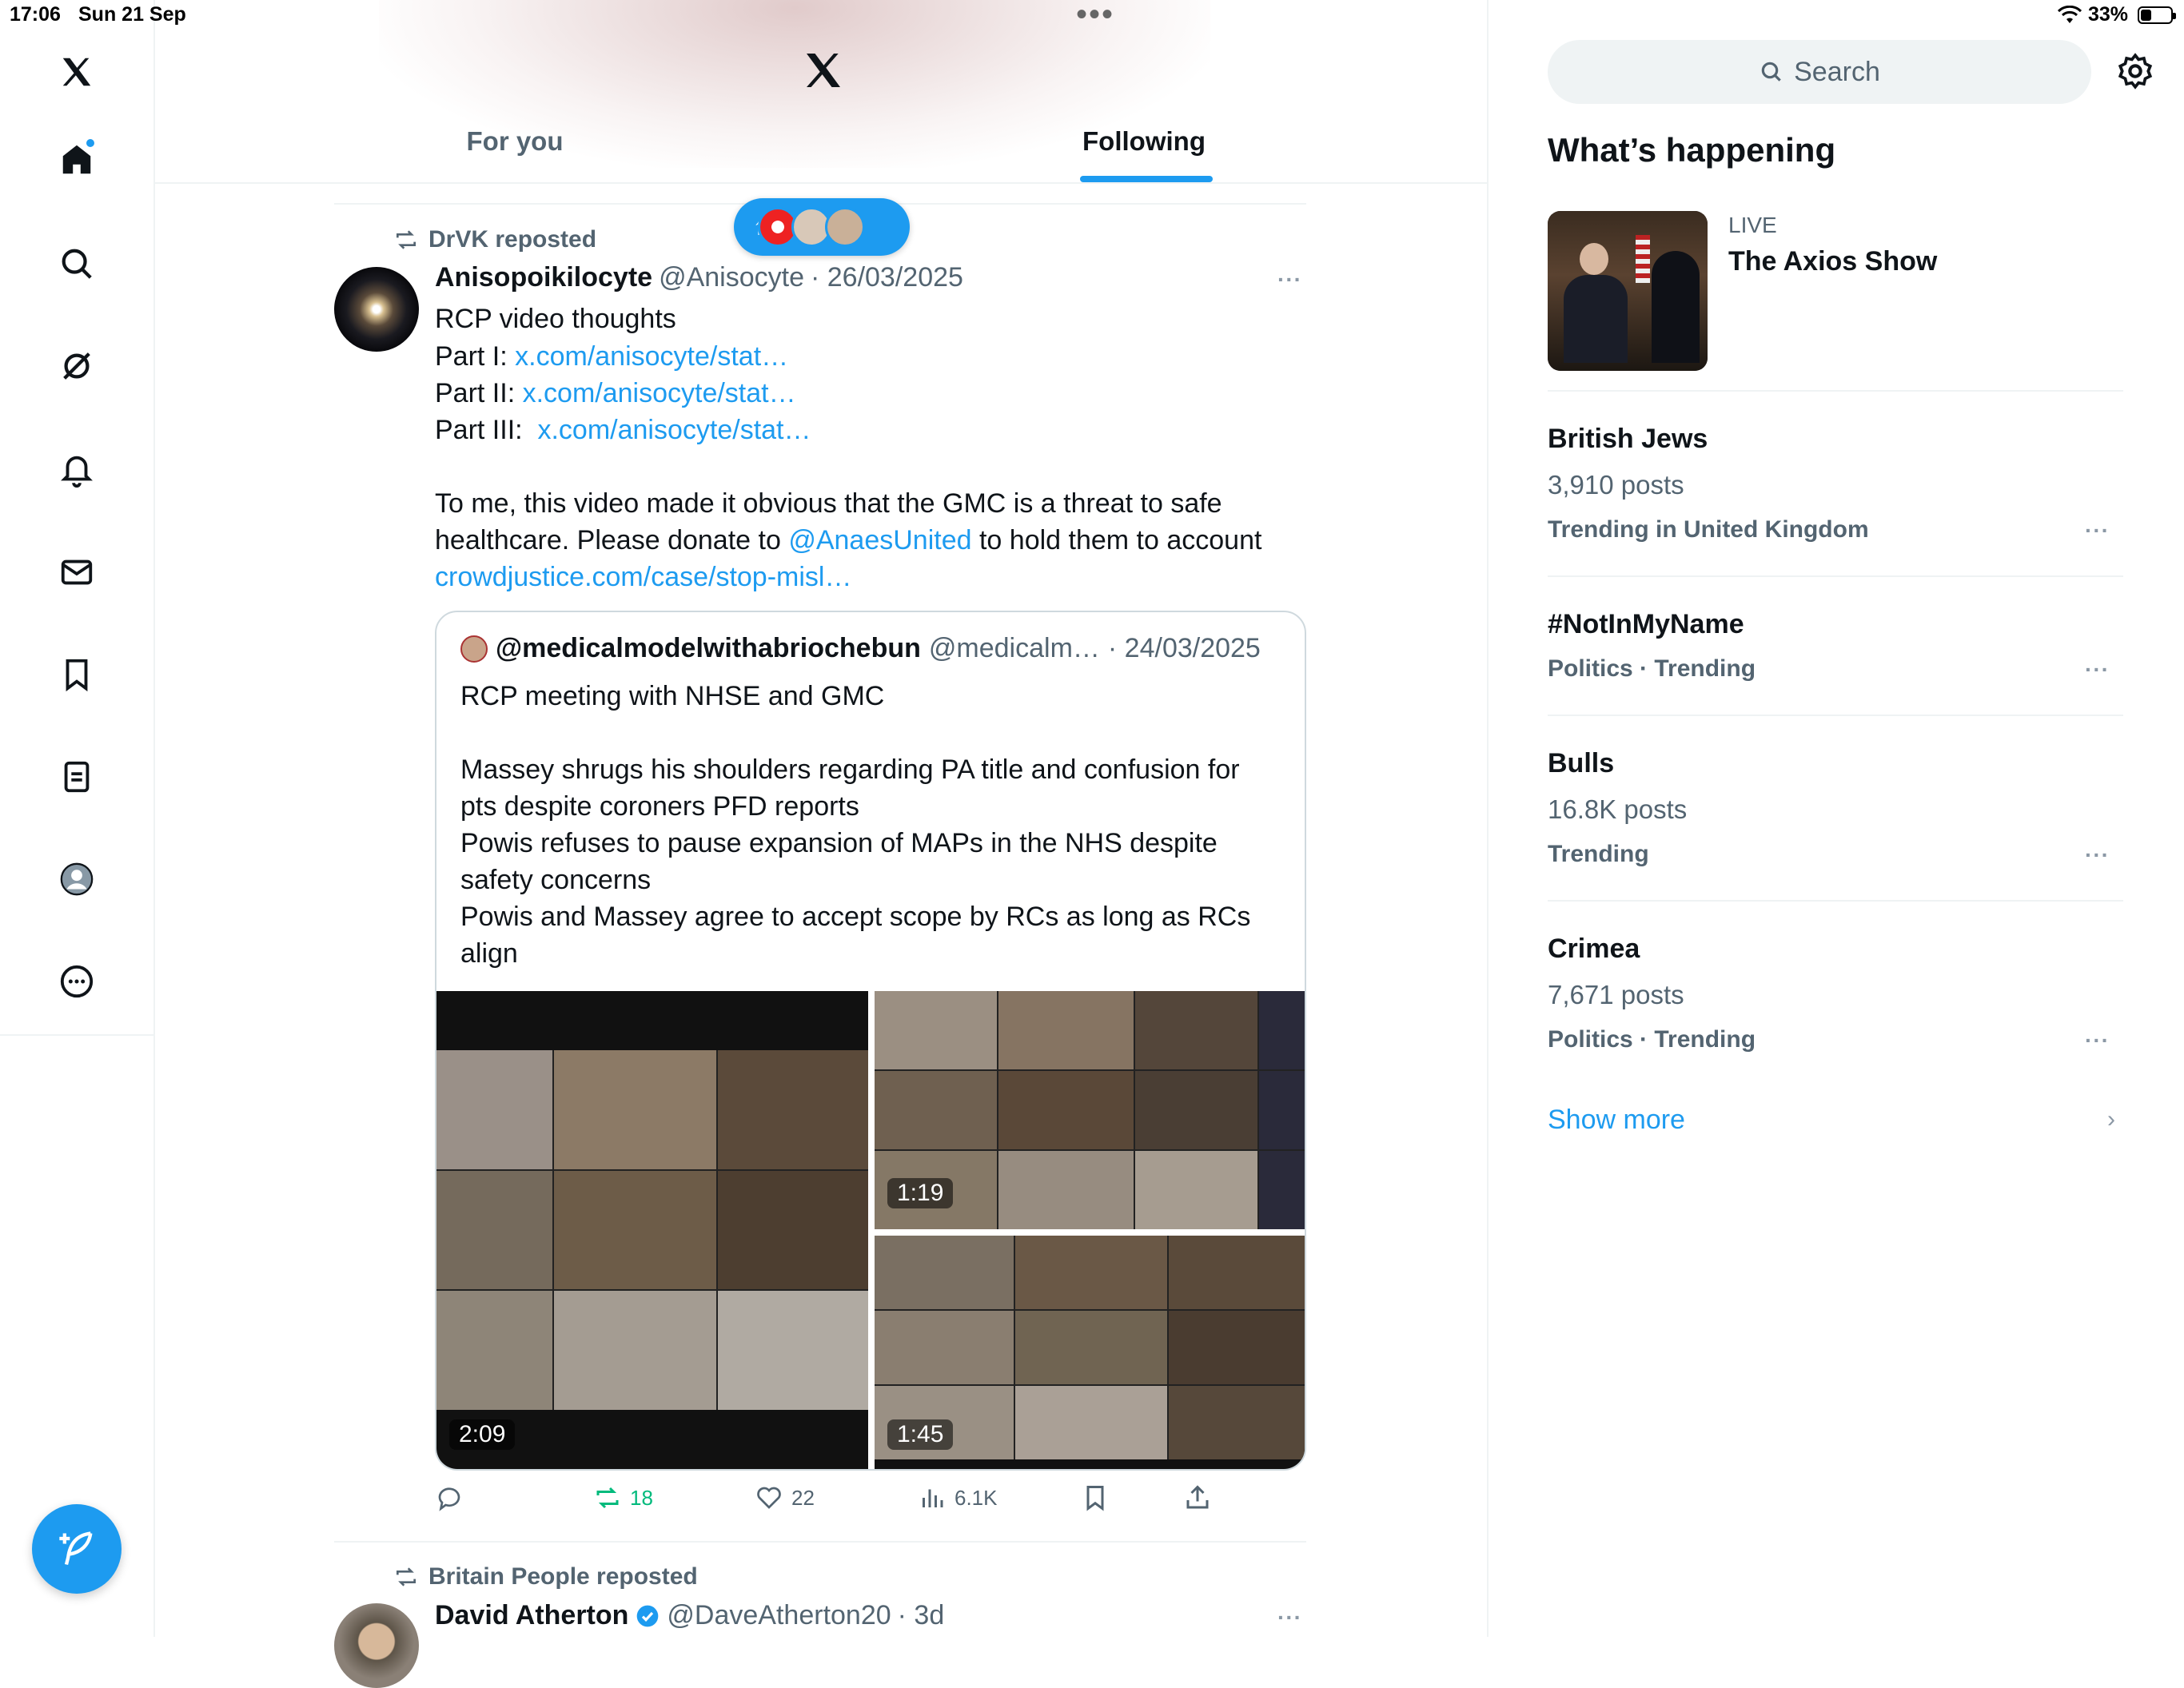 The image size is (2184, 1688). Describe the element at coordinates (933, 1498) in the screenshot. I see `views-chart-icon` at that location.